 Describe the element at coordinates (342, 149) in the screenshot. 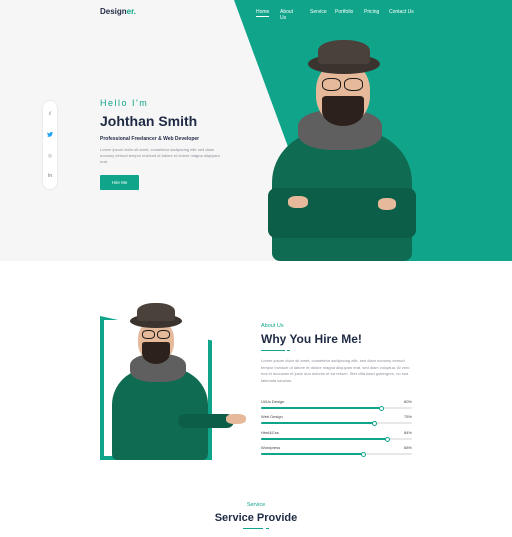

I see `hero-portrait` at that location.